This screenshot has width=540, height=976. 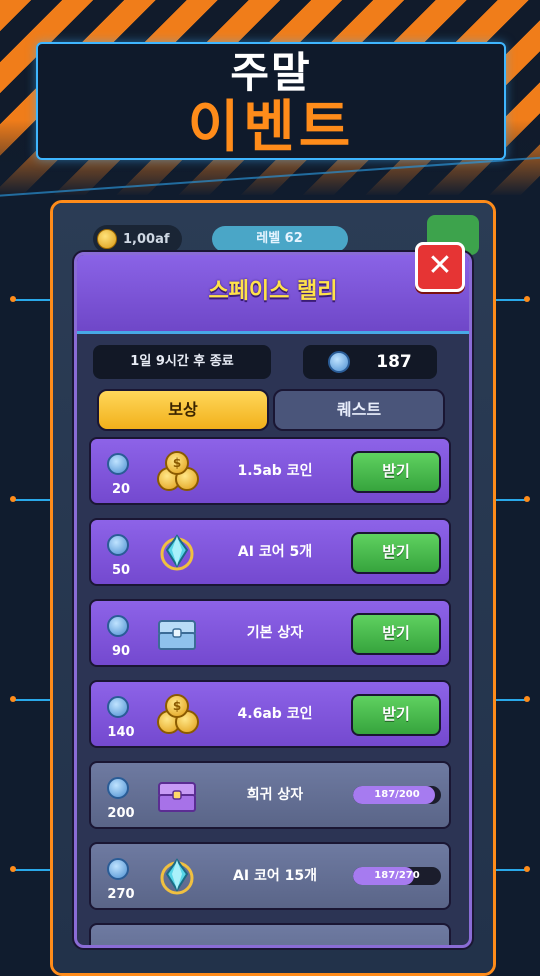 What do you see at coordinates (275, 876) in the screenshot?
I see `reward-label: AI 코어 15개` at bounding box center [275, 876].